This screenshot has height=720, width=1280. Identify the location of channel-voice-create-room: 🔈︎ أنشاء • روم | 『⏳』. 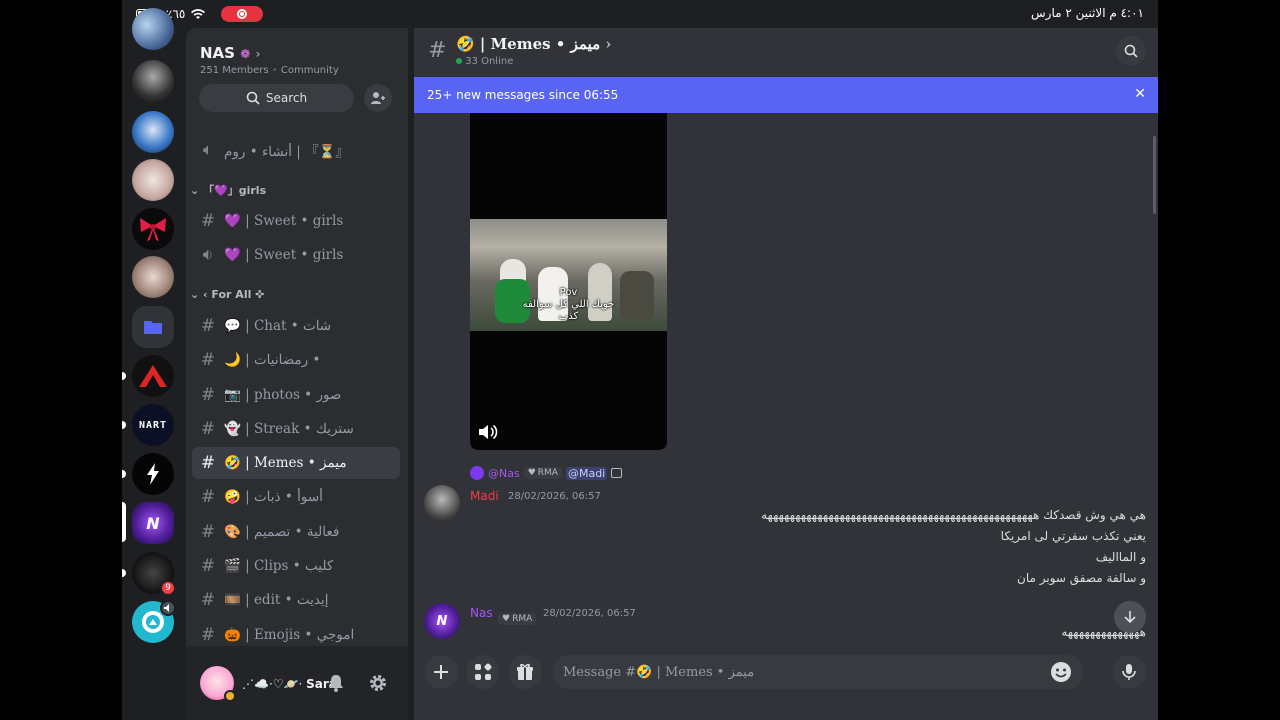
(296, 150).